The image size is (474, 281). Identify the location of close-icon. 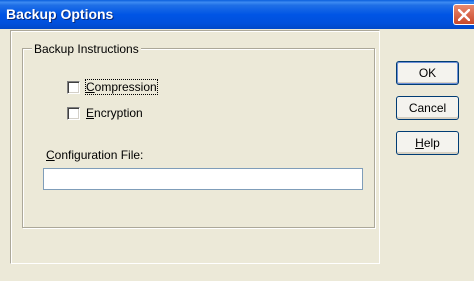
(464, 15).